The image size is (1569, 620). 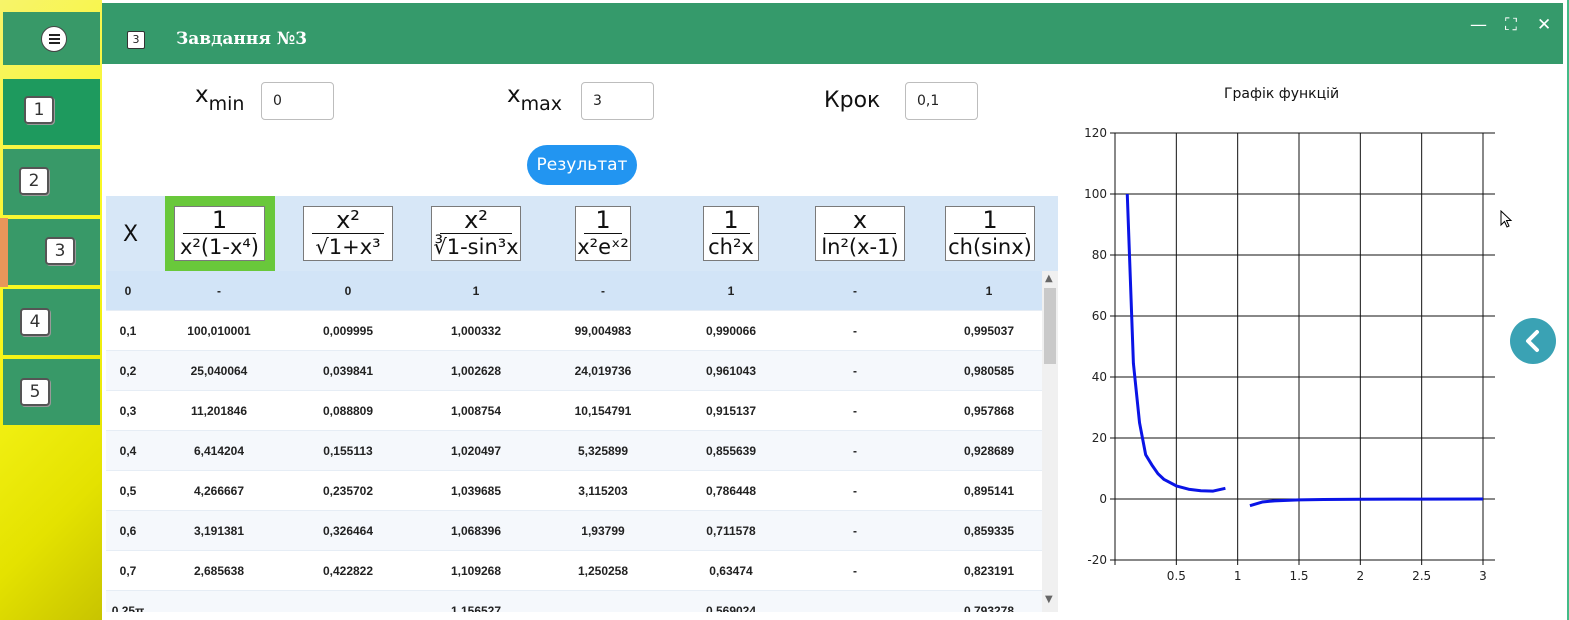 I want to click on cell-value: 1,000332, so click(x=476, y=331).